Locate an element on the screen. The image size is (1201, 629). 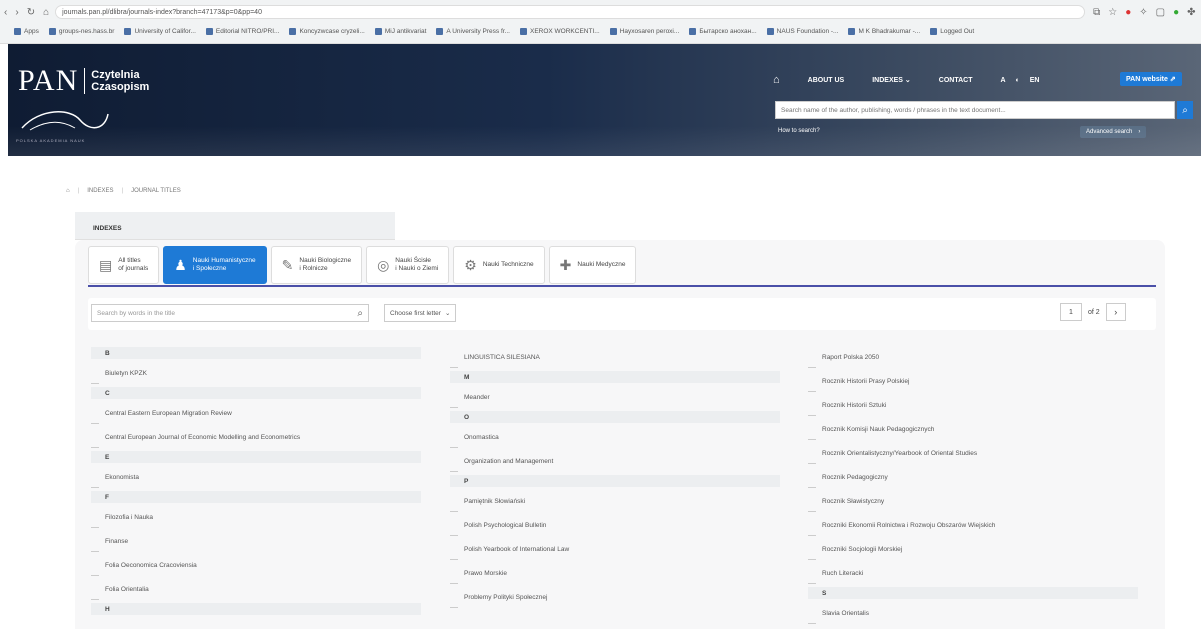
next-page-button: › is located at coordinates (1115, 312).